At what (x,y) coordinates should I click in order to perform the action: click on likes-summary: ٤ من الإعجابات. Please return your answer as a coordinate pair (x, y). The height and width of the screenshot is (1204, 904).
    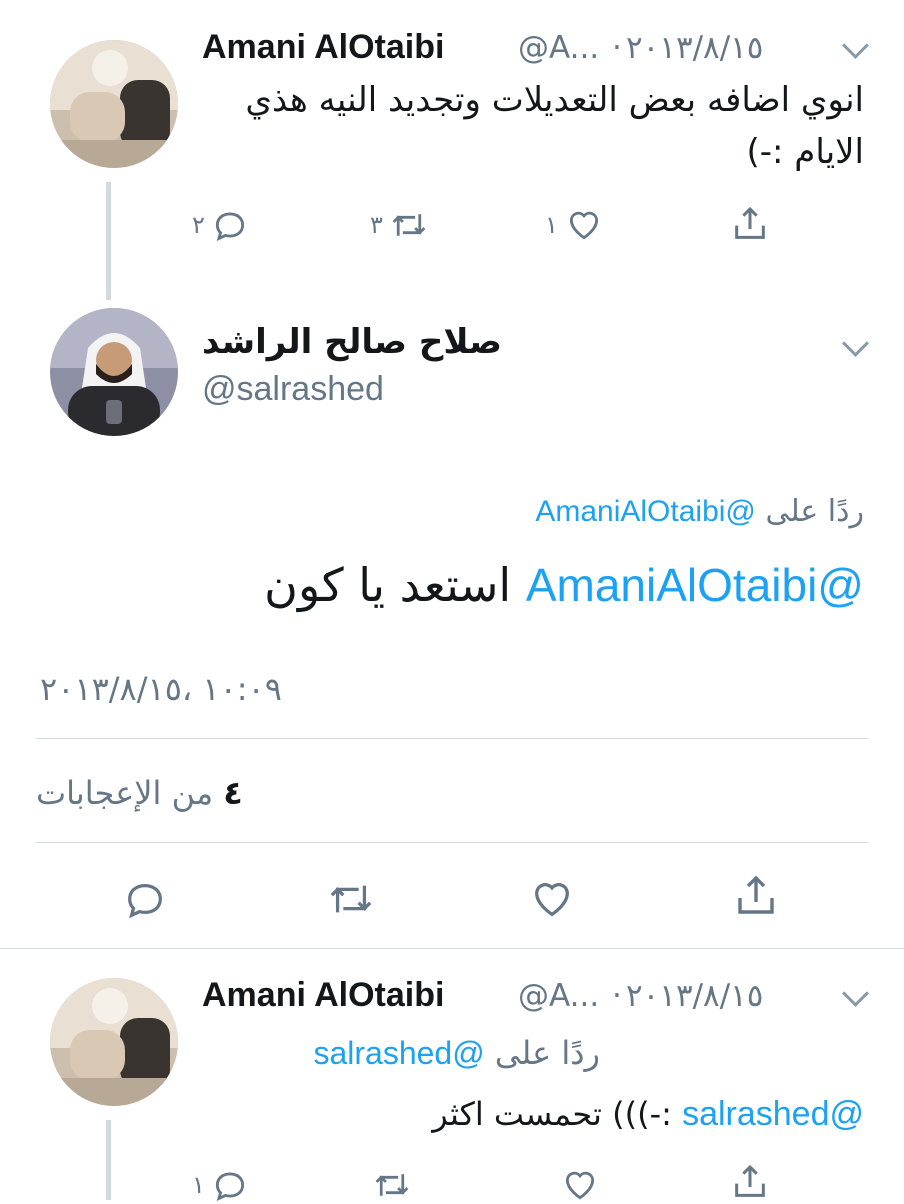
    Looking at the image, I should click on (186, 793).